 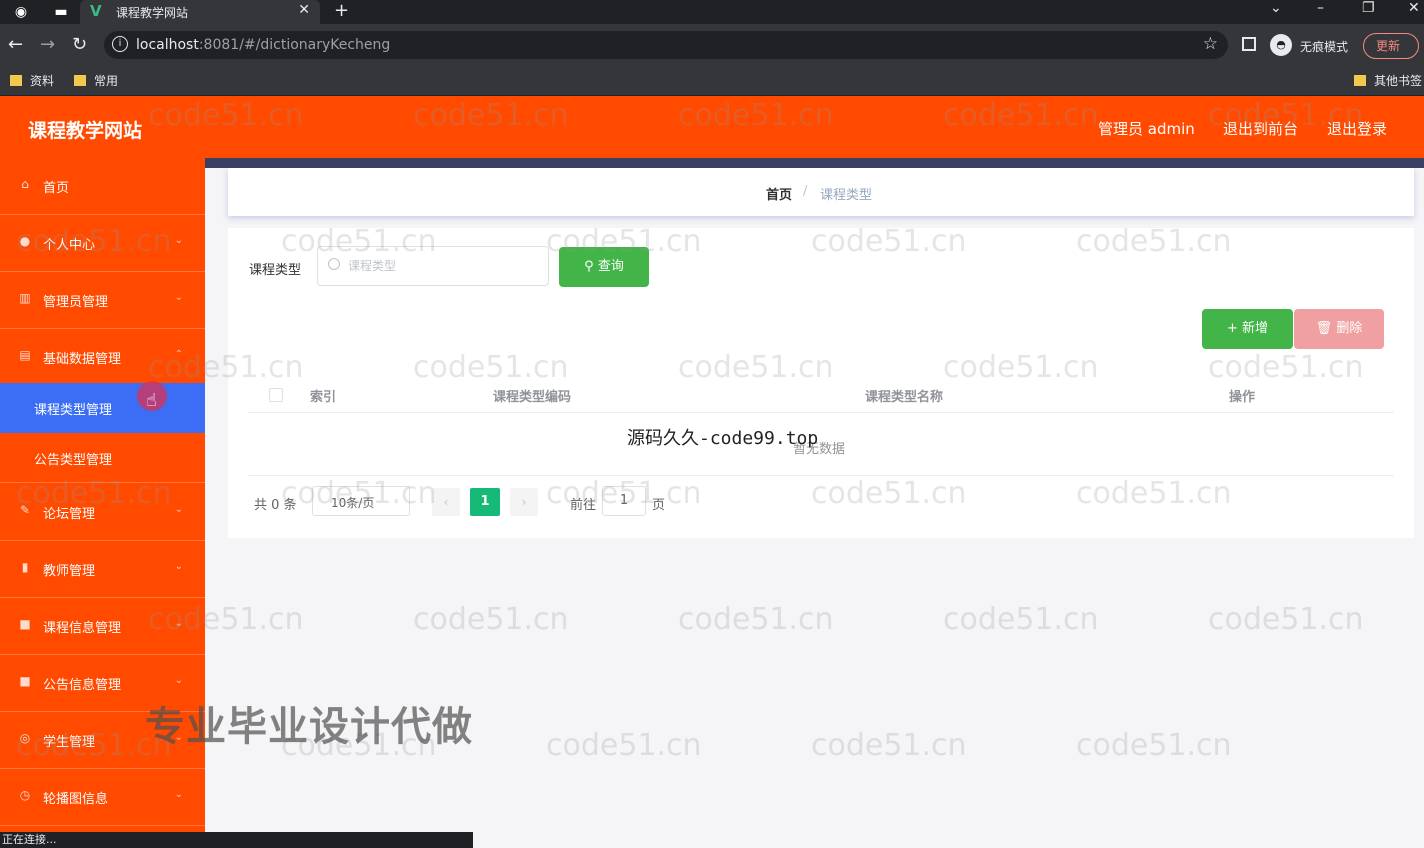 I want to click on close-window-icon: ✕, so click(x=1414, y=8).